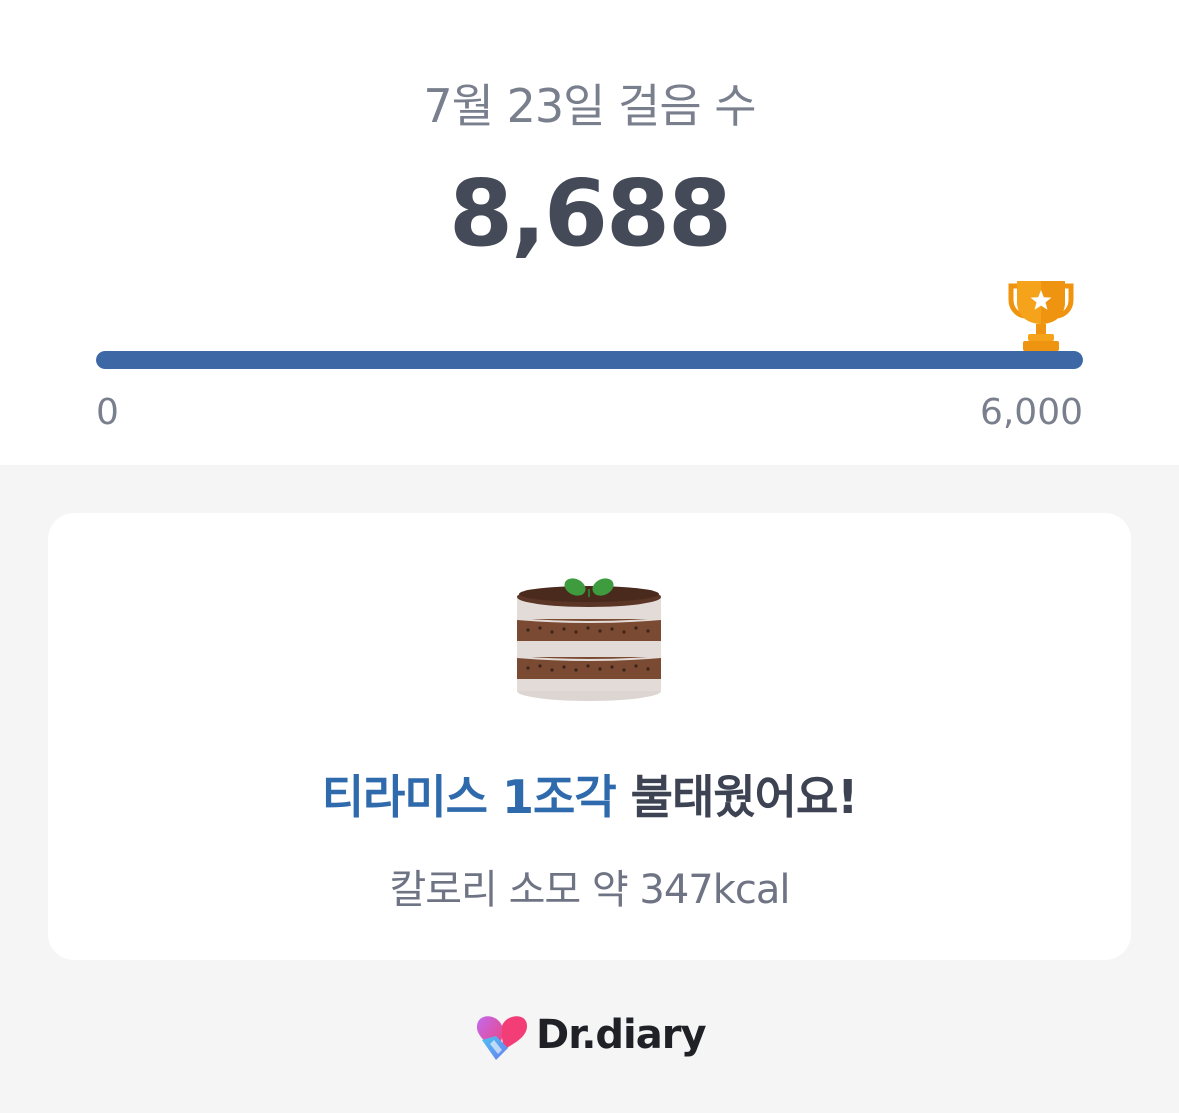 Image resolution: width=1179 pixels, height=1113 pixels. Describe the element at coordinates (589, 106) in the screenshot. I see `date-title: 7월 23일 걸음 수` at that location.